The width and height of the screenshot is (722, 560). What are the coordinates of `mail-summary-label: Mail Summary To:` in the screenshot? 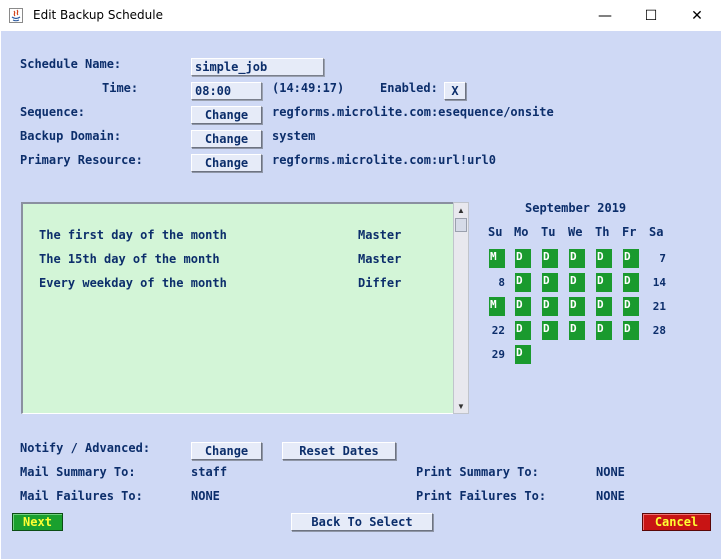 It's located at (78, 472).